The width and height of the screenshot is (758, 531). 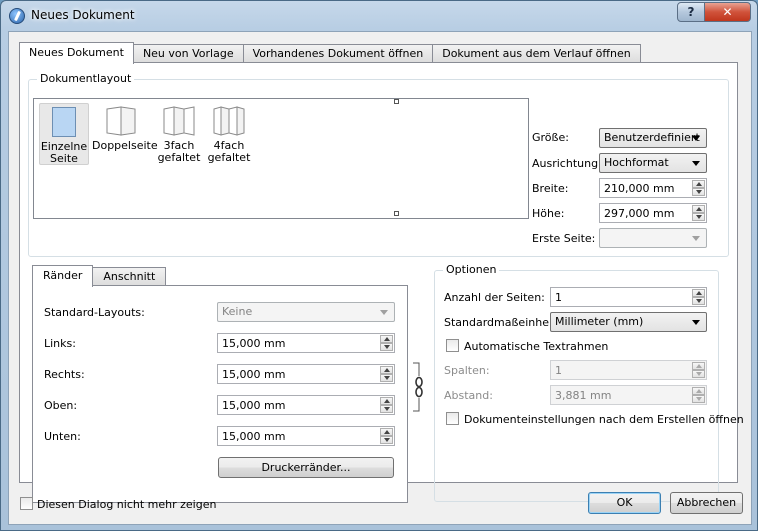 I want to click on size-combo: Benutzerdefiniert, so click(x=653, y=138).